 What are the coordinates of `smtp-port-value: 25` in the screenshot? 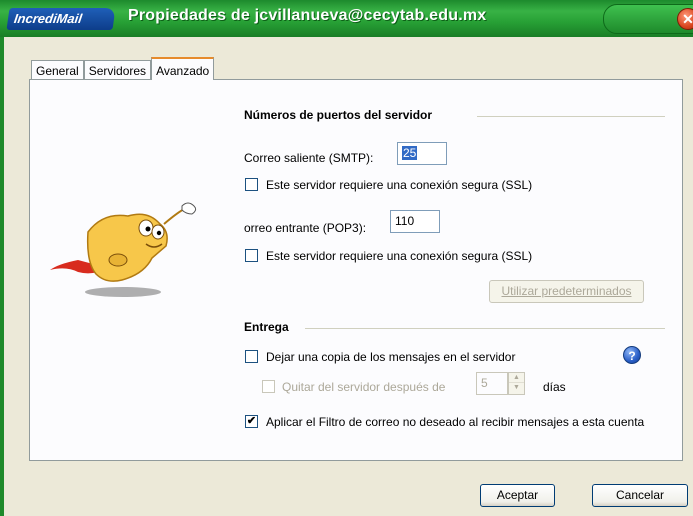 It's located at (410, 153).